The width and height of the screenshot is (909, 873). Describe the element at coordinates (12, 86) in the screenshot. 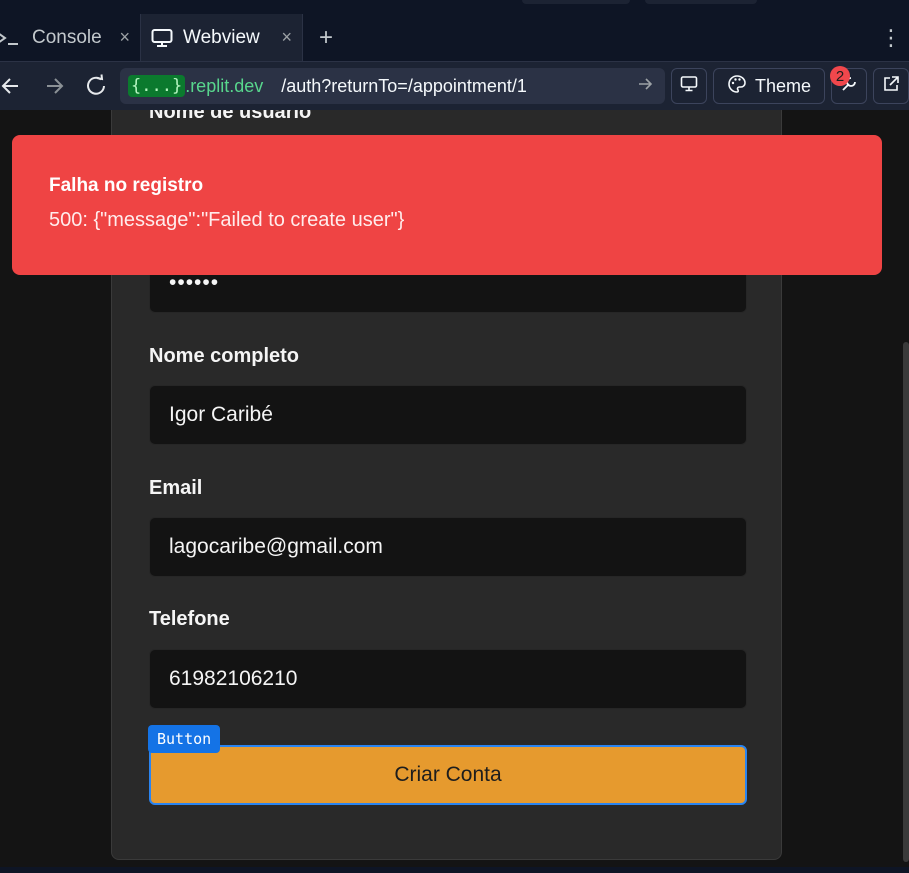

I see `back-arrow-icon` at that location.